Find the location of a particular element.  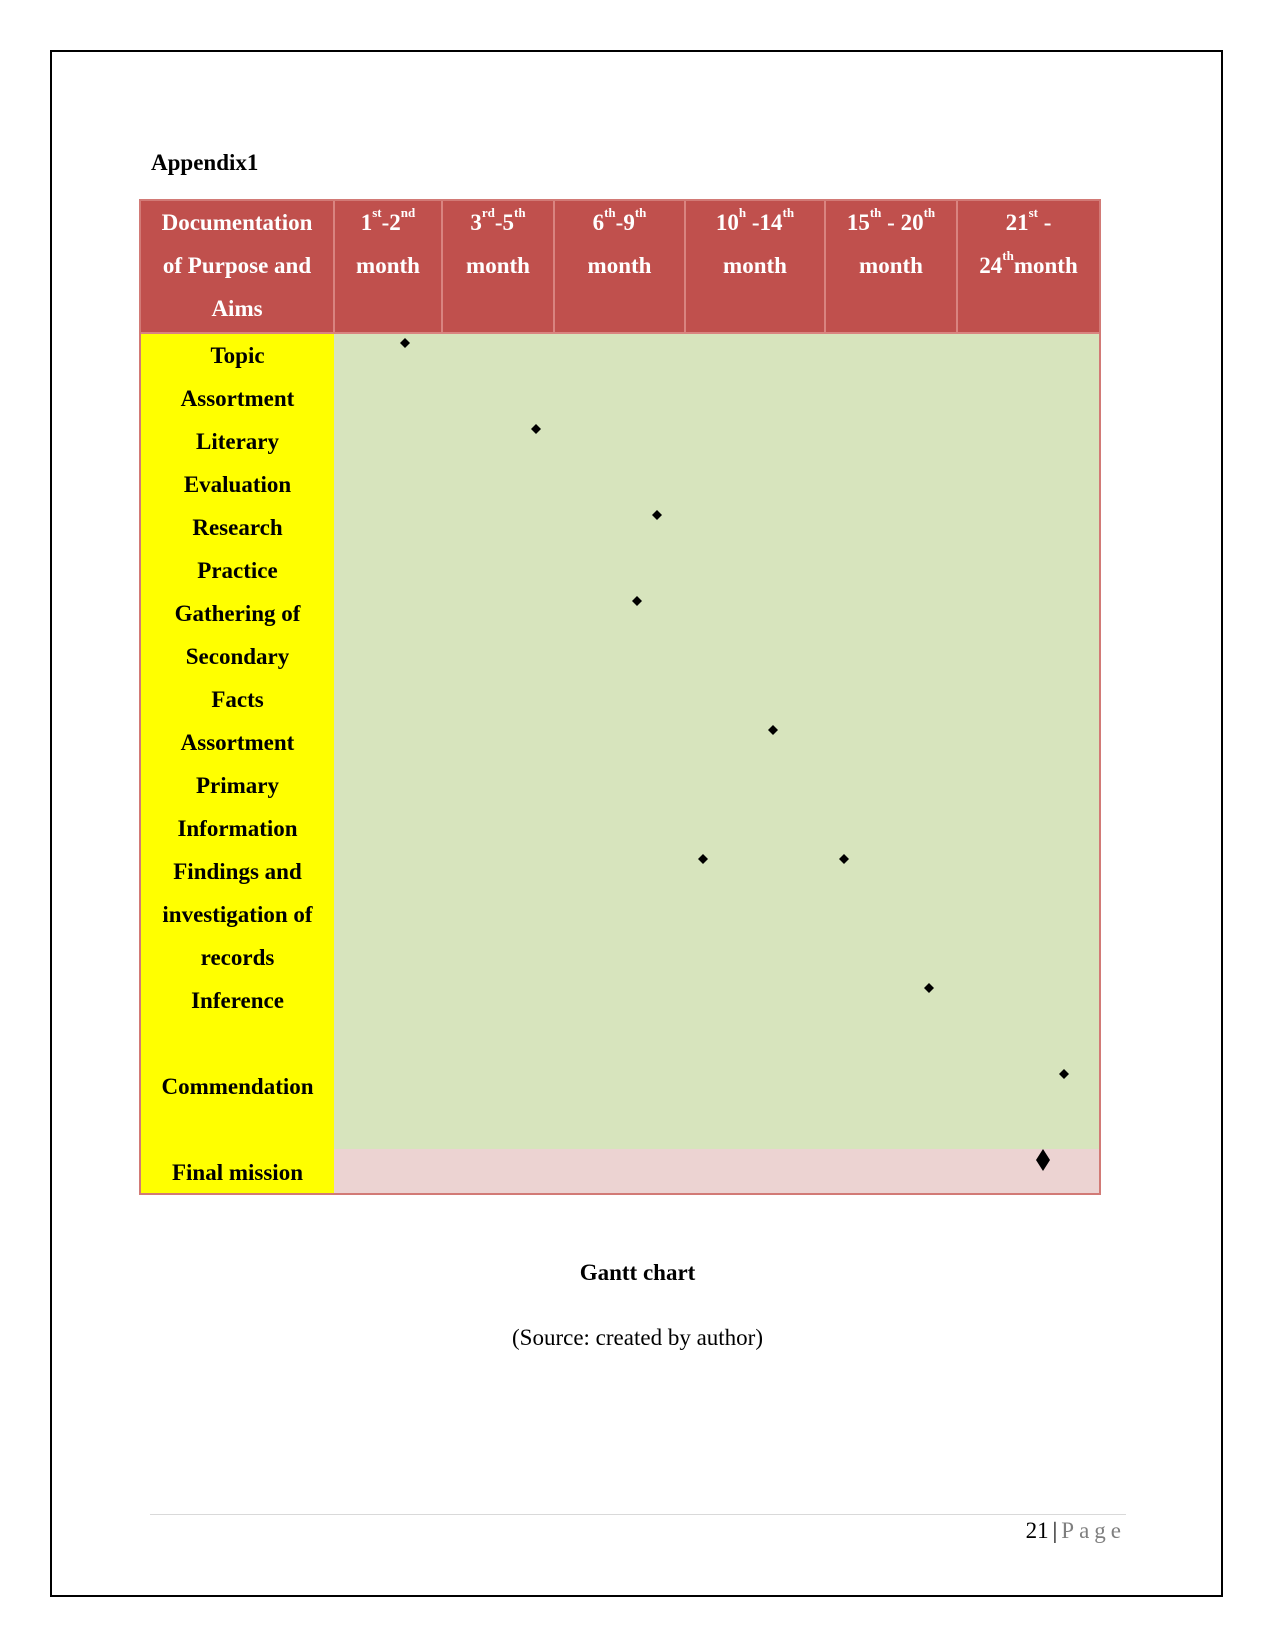

header-period-1-2: 1st-2nd month is located at coordinates (389, 266).